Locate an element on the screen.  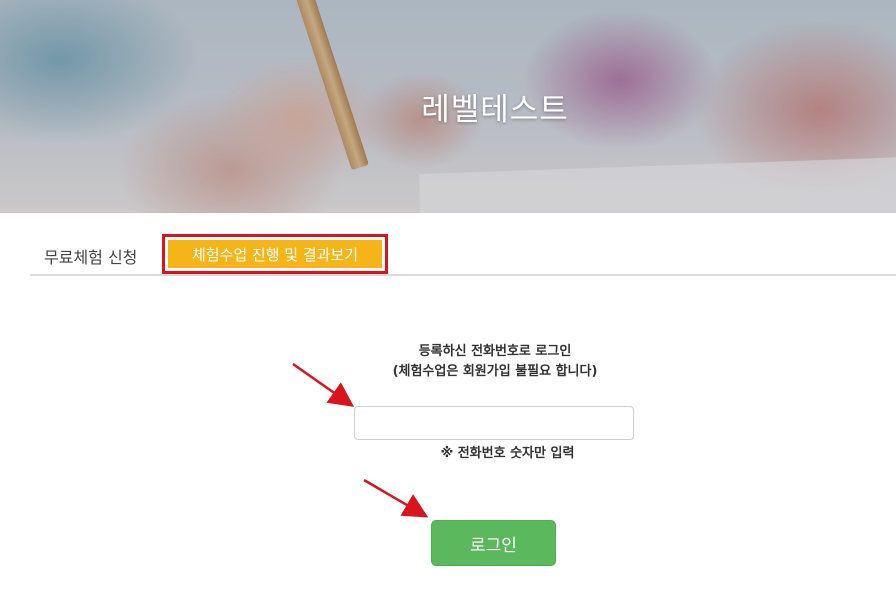
page-title: 레벨테스트 is located at coordinates (495, 110).